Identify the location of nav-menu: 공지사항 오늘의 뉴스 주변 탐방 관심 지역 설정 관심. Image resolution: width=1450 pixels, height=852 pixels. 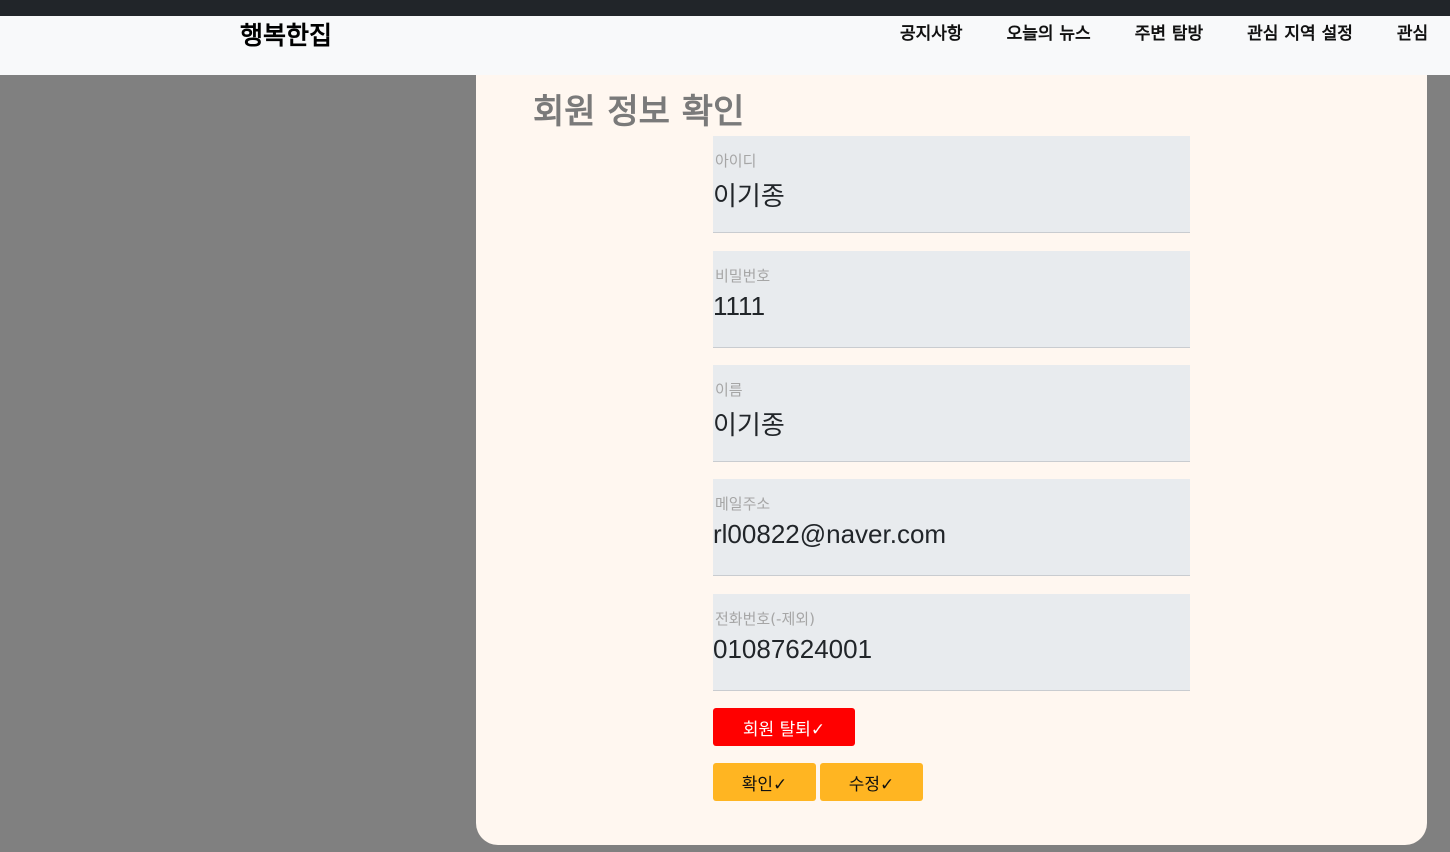
(1175, 34).